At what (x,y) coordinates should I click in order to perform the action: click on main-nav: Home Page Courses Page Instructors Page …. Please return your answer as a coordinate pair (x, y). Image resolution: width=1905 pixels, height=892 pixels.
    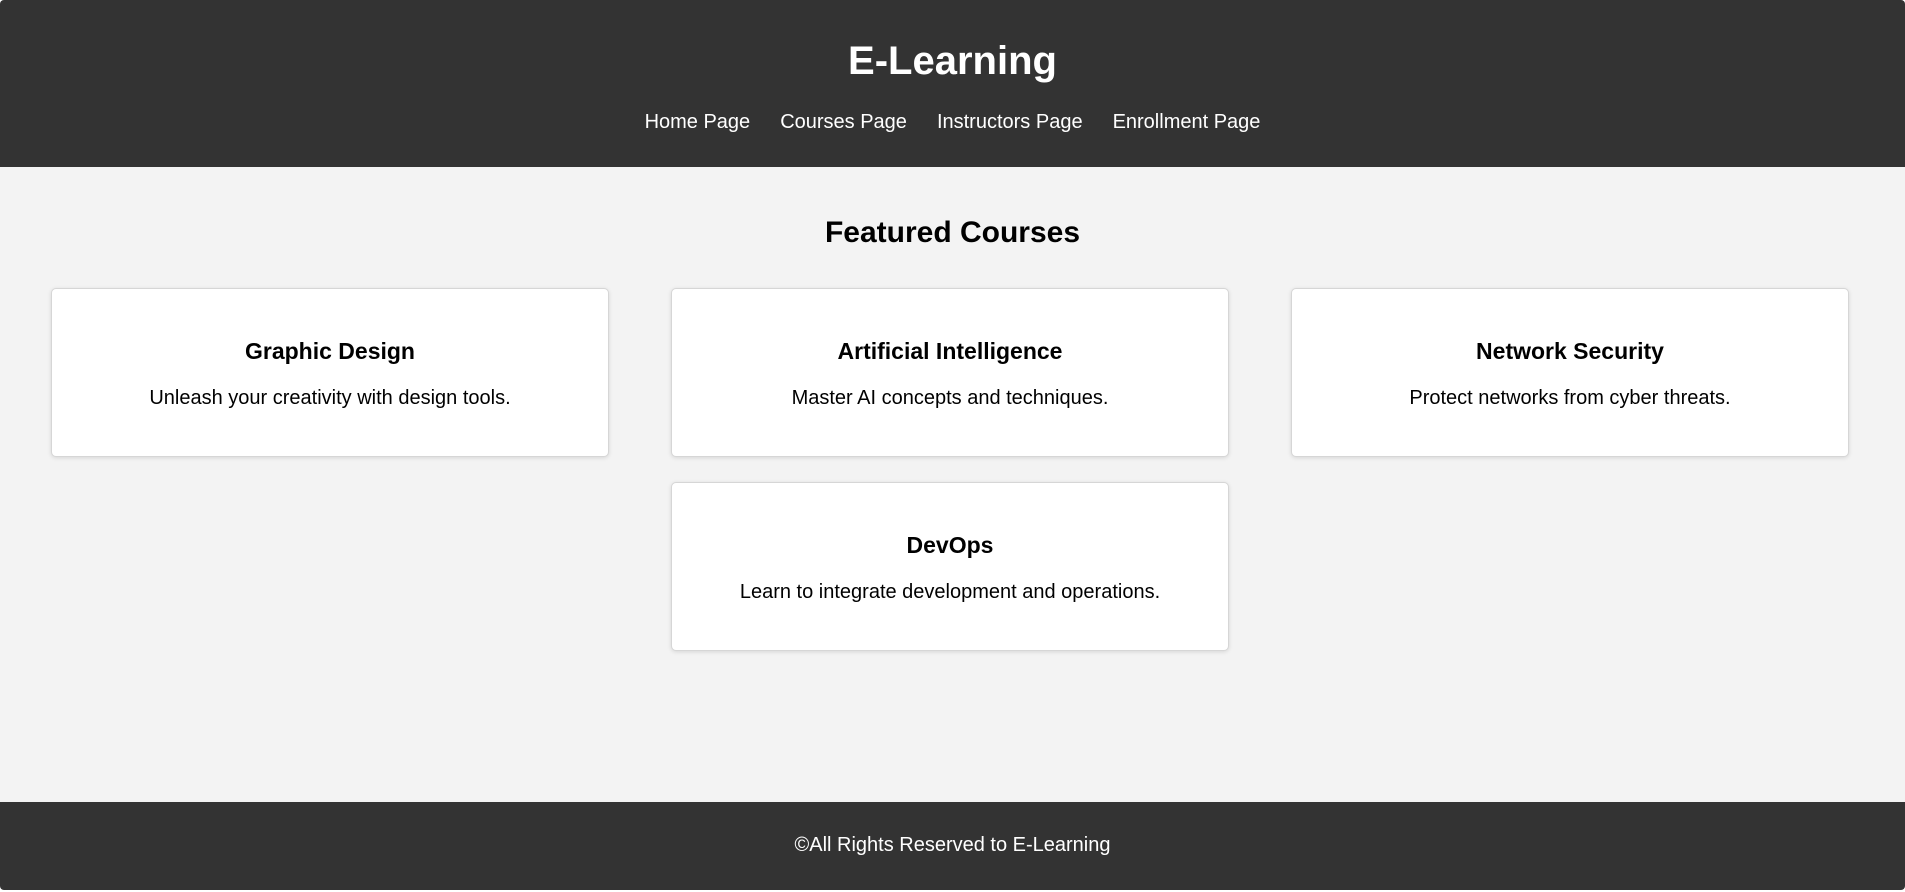
    Looking at the image, I should click on (952, 122).